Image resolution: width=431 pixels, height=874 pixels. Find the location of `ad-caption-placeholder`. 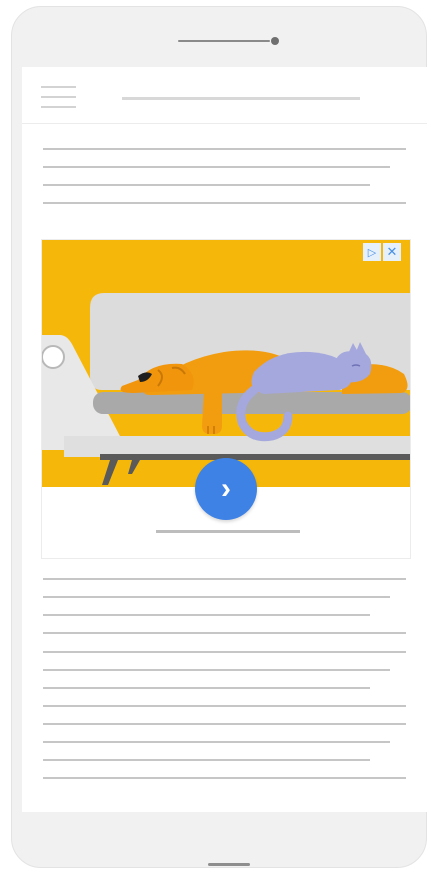

ad-caption-placeholder is located at coordinates (228, 531).